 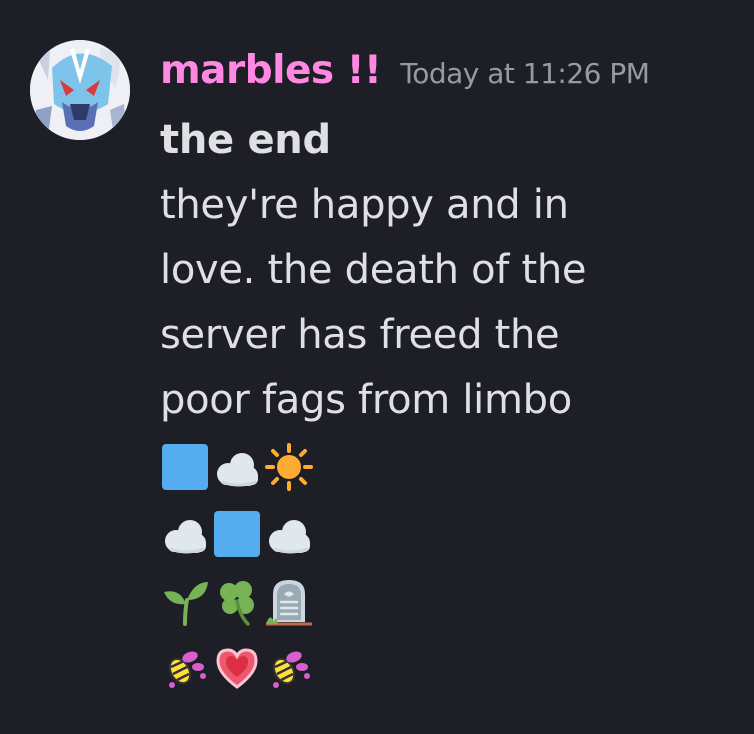 What do you see at coordinates (245, 140) in the screenshot?
I see `message-line: the end` at bounding box center [245, 140].